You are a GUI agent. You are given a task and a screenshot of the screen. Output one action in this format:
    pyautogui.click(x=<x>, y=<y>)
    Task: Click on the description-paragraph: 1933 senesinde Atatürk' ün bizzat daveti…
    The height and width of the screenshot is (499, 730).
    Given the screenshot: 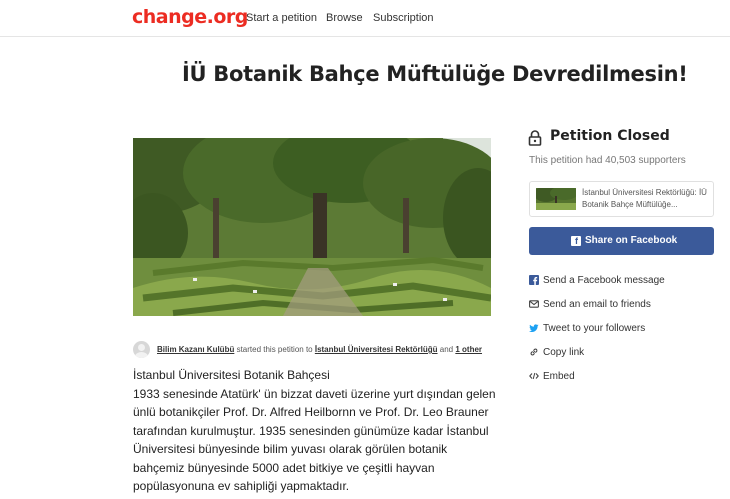 What is the action you would take?
    pyautogui.click(x=314, y=440)
    